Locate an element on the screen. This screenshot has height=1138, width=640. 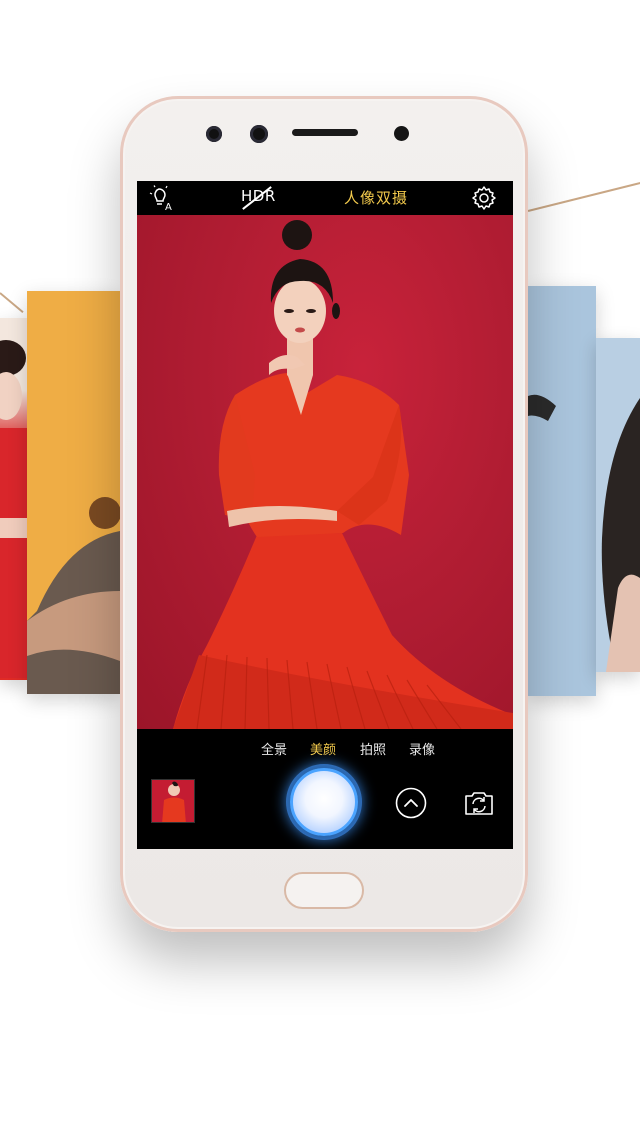
bulb-auto-icon: A is located at coordinates (162, 199).